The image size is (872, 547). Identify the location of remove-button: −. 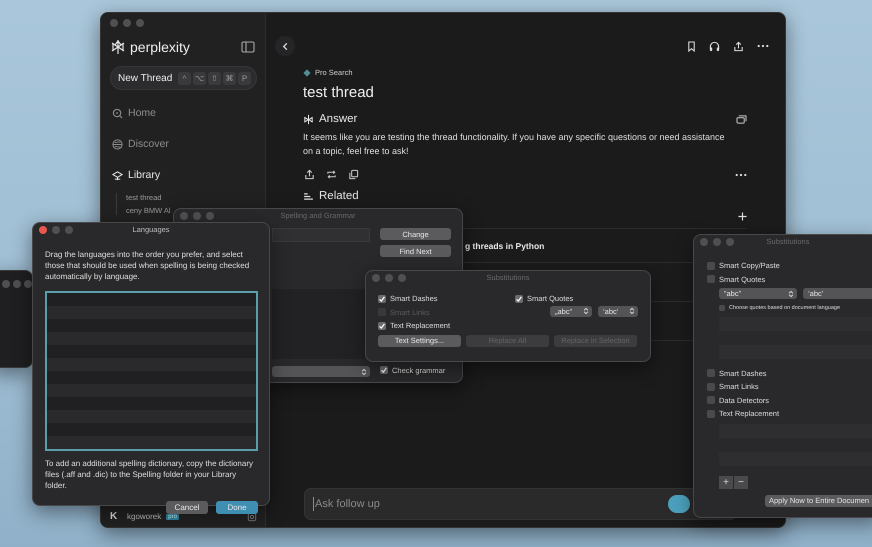
(741, 482).